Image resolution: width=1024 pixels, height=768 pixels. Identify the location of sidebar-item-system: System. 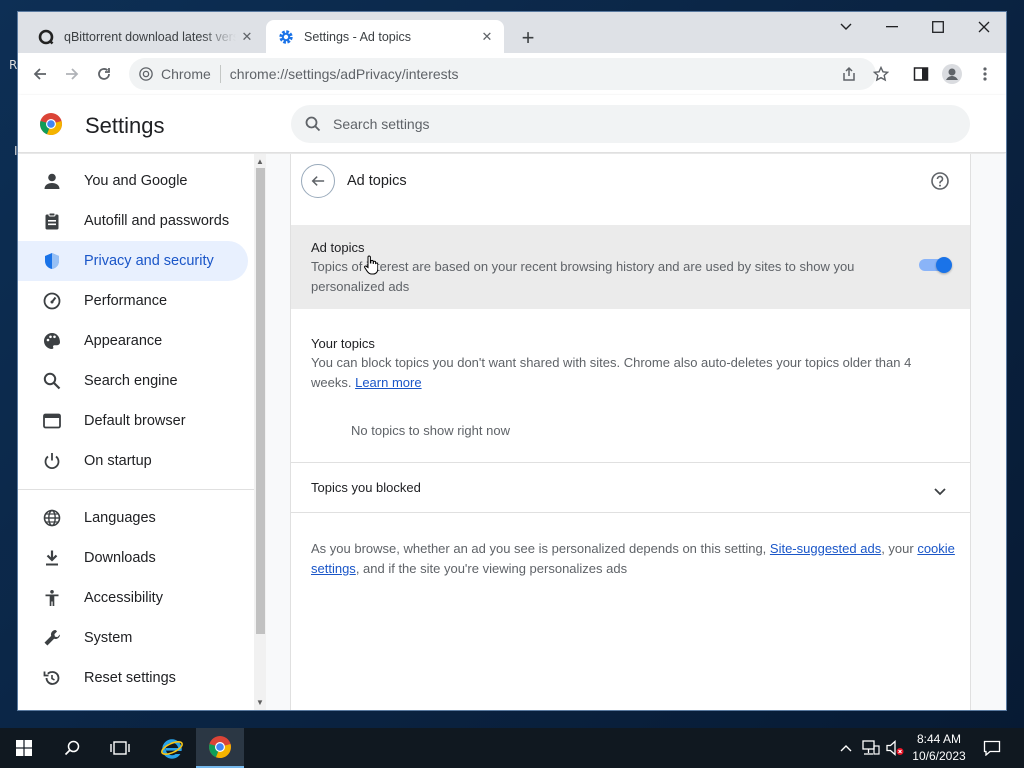
(133, 638).